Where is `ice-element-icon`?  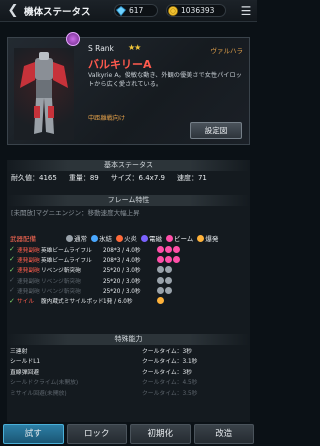
ice-element-icon is located at coordinates (94, 238).